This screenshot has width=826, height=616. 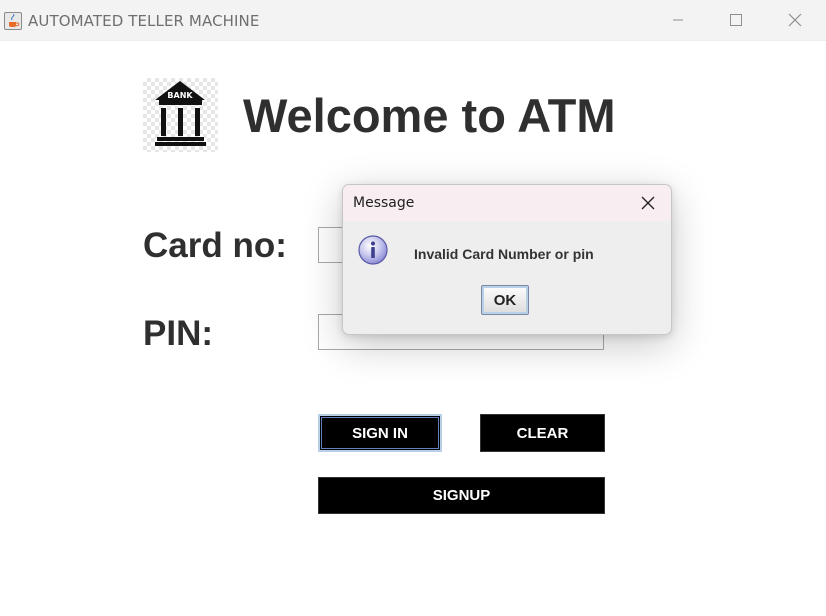 I want to click on close-button, so click(x=795, y=20).